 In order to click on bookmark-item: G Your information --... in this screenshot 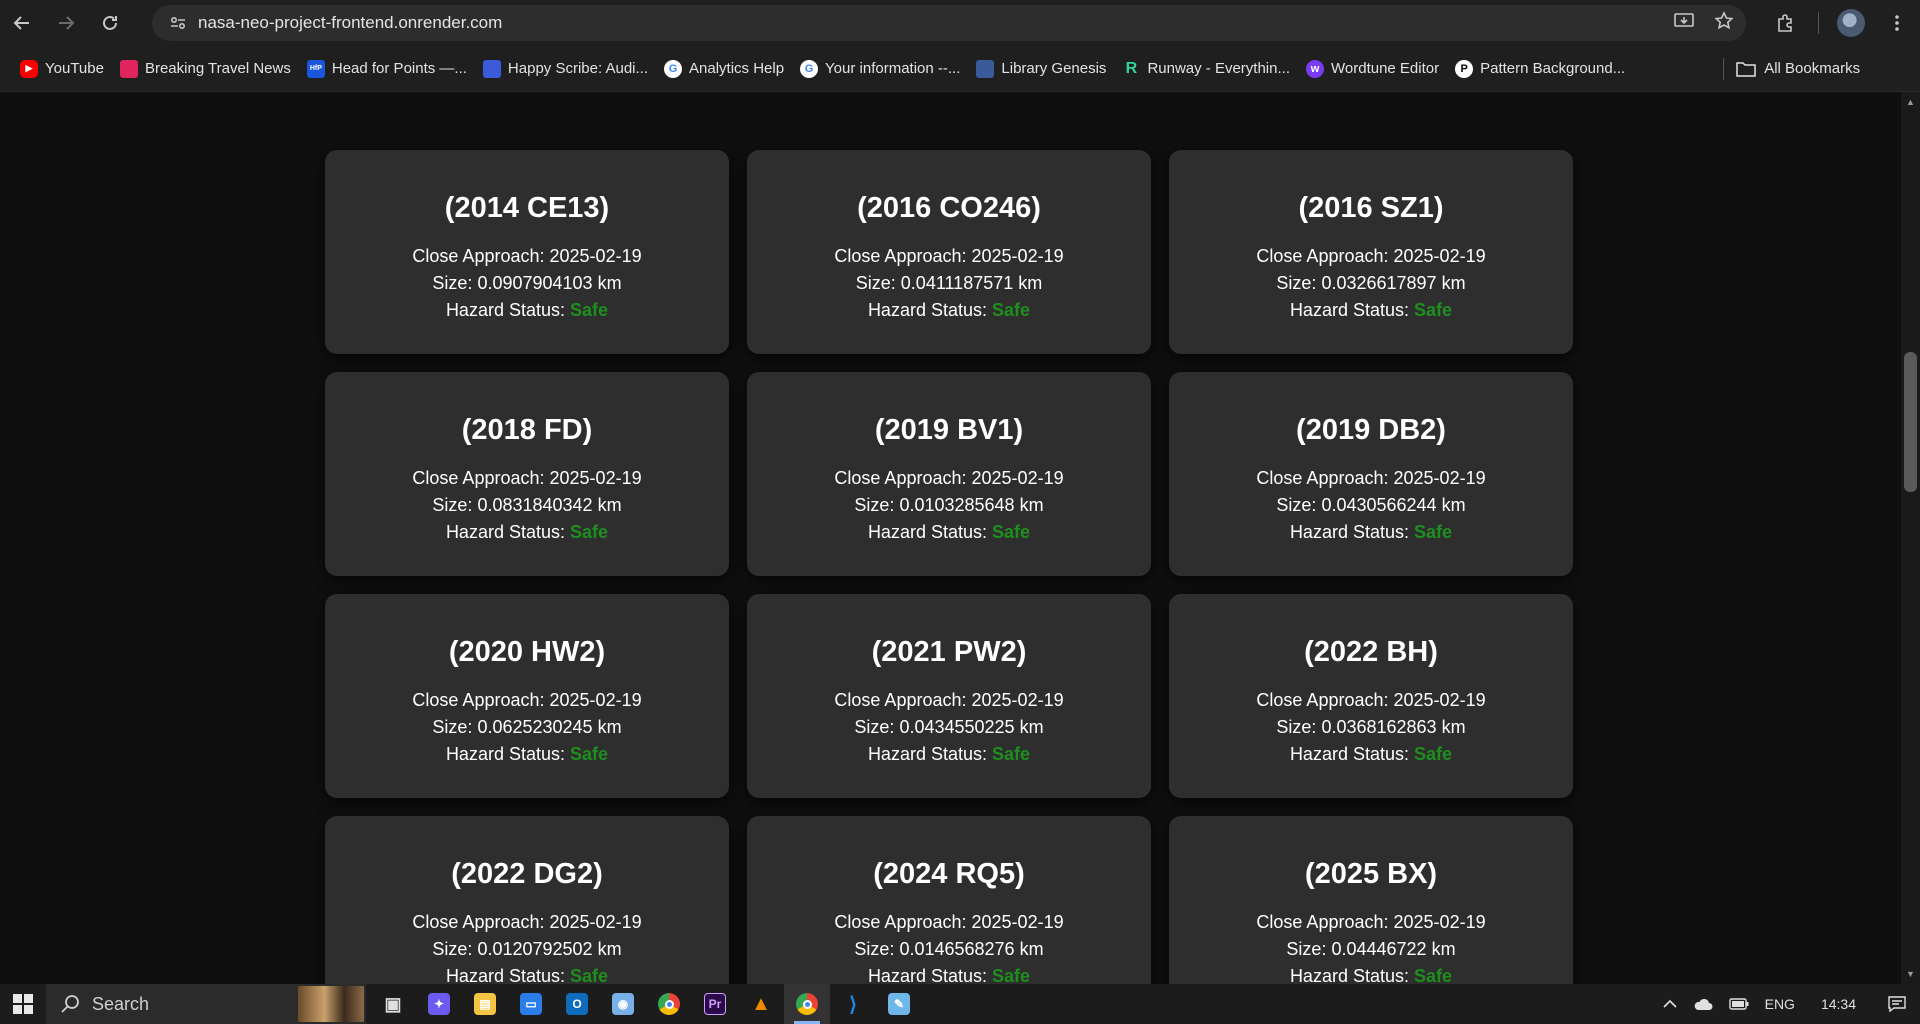, I will do `click(880, 69)`.